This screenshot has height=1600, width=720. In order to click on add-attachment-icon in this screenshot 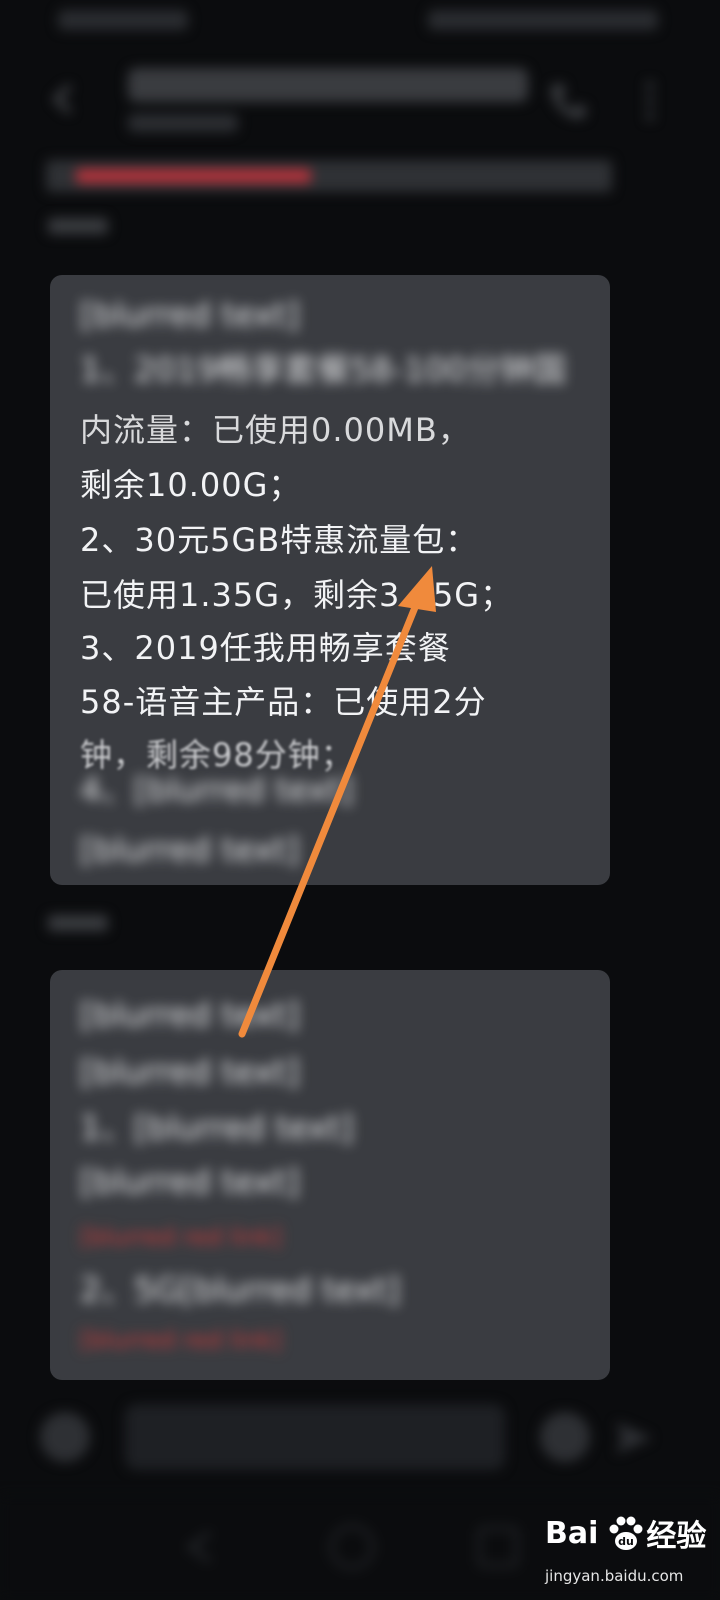, I will do `click(65, 1437)`.